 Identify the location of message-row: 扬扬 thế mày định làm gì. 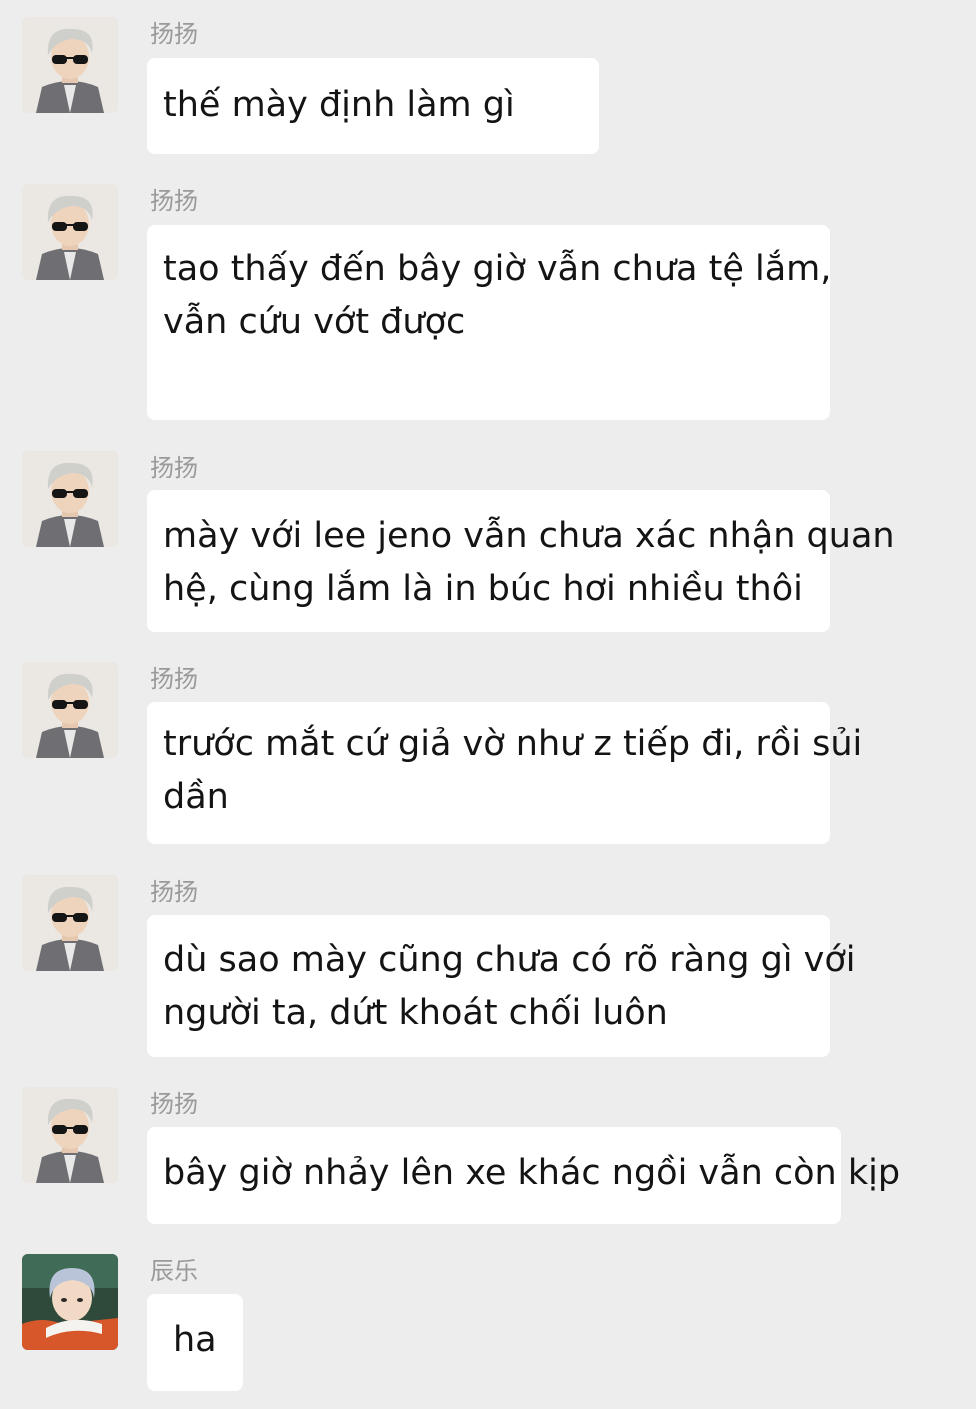
(488, 87).